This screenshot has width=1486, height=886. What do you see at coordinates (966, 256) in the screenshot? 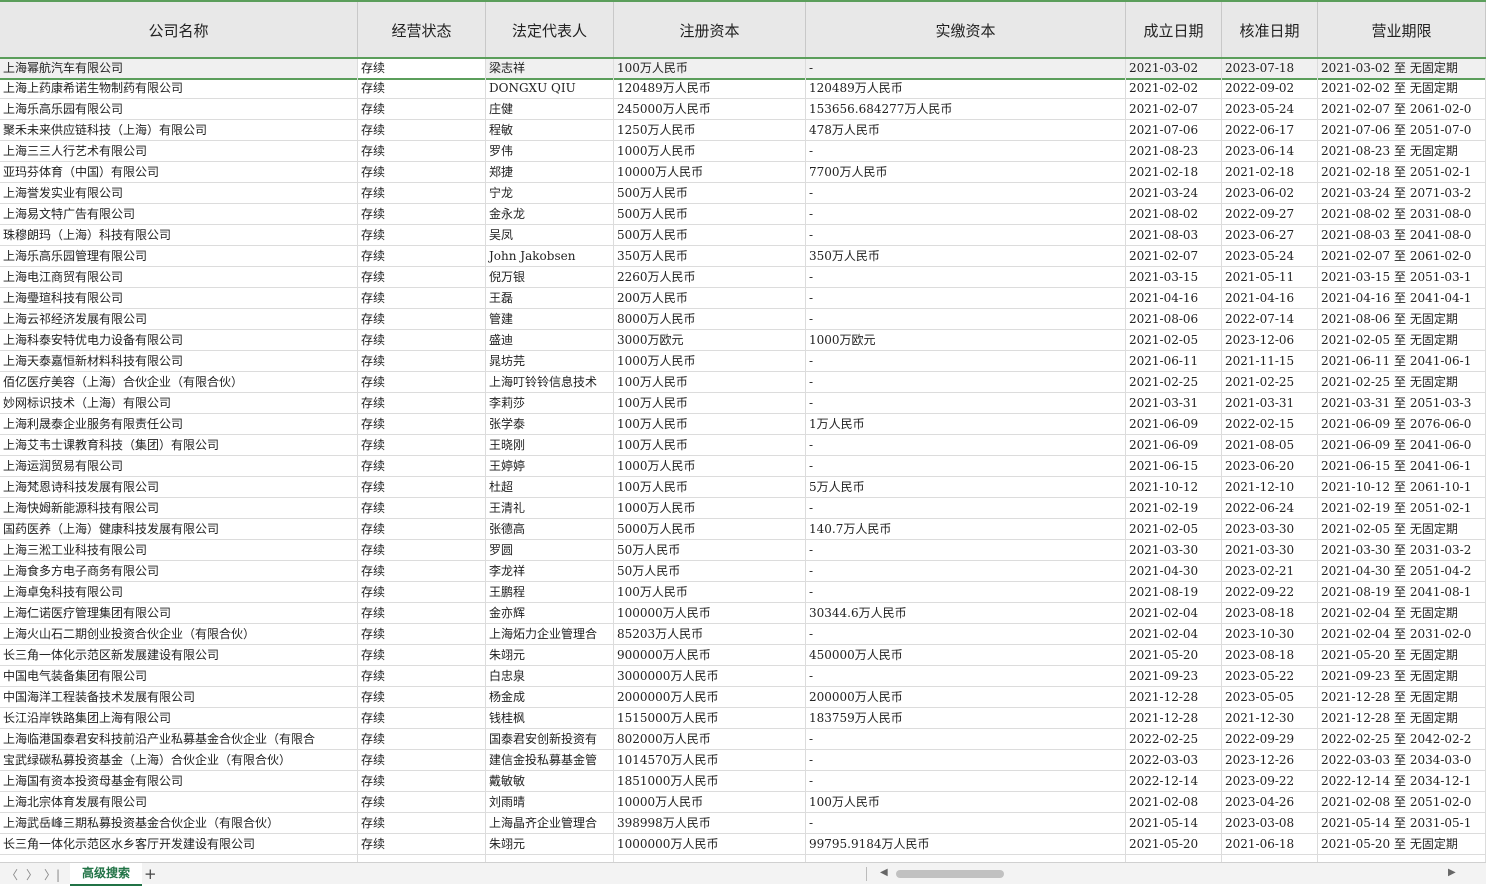
I see `cell-col-paid-capital: 350万人民币` at bounding box center [966, 256].